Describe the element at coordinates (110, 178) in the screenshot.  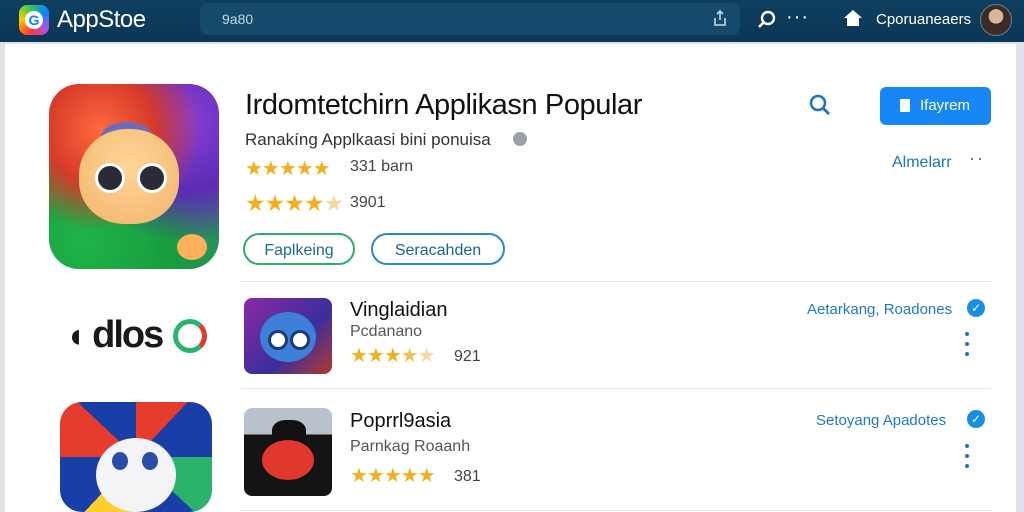
I see `creature-eye-left` at that location.